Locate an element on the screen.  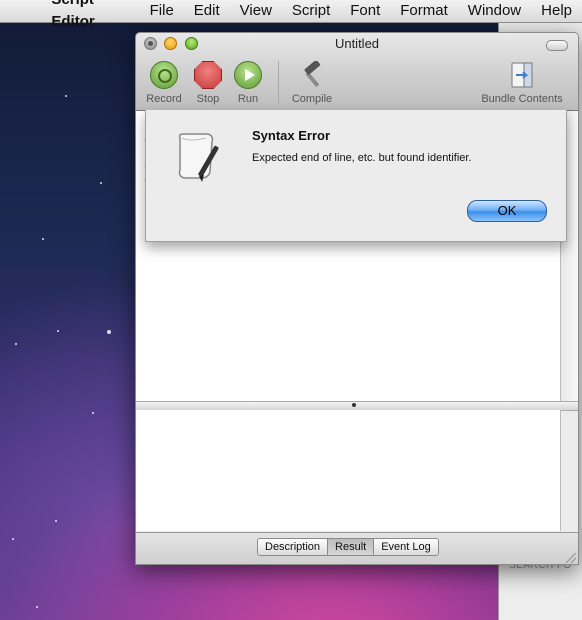
stop-label: Stop is located at coordinates (208, 99).